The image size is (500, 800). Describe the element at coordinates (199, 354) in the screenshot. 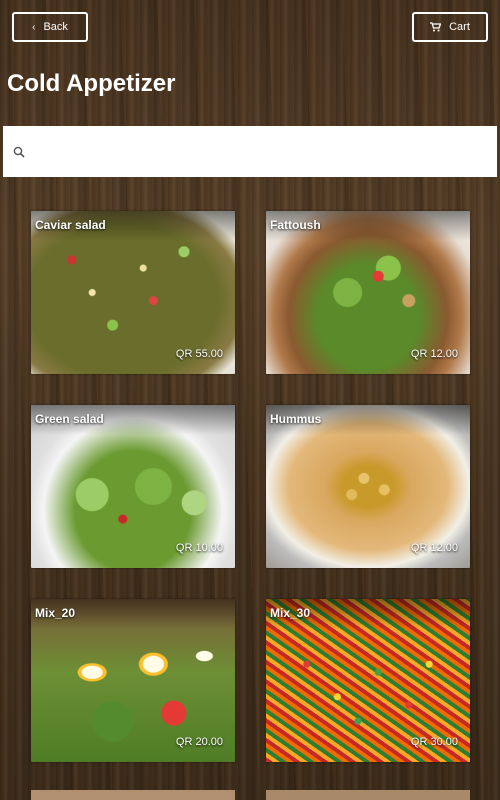

I see `item-price: QR 55.00` at that location.